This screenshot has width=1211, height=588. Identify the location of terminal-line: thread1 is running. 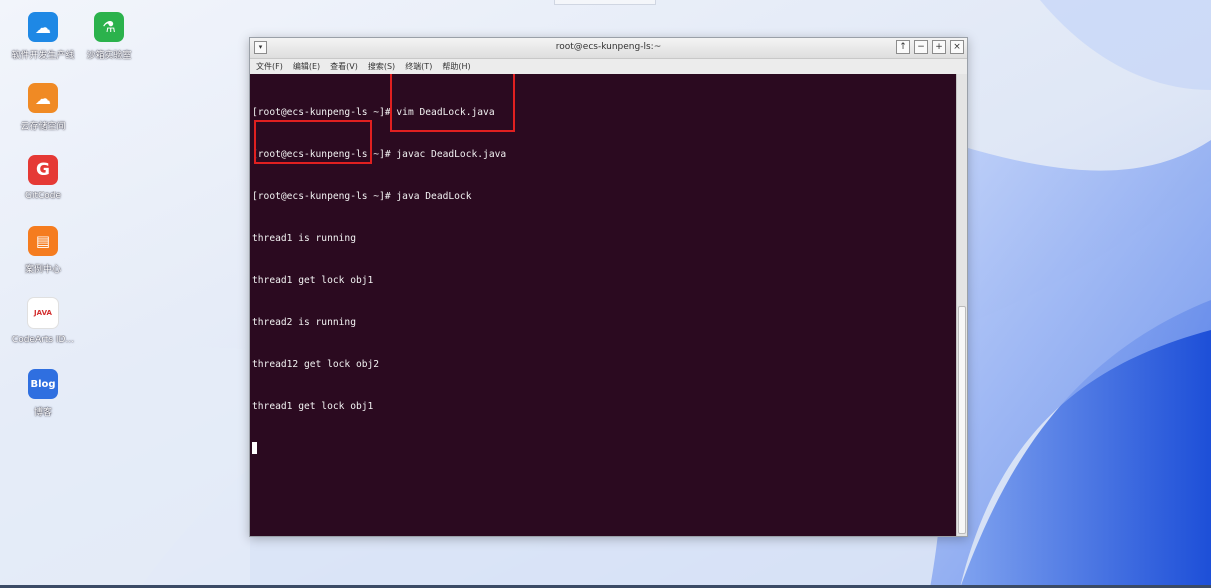
(304, 238).